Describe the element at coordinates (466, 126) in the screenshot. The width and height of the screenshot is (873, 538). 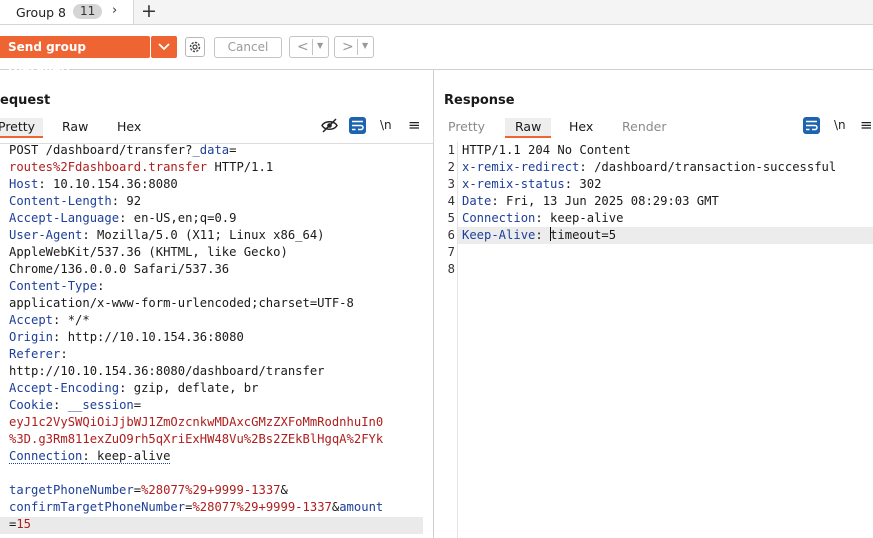
I see `tab-response-pretty: Pretty` at that location.